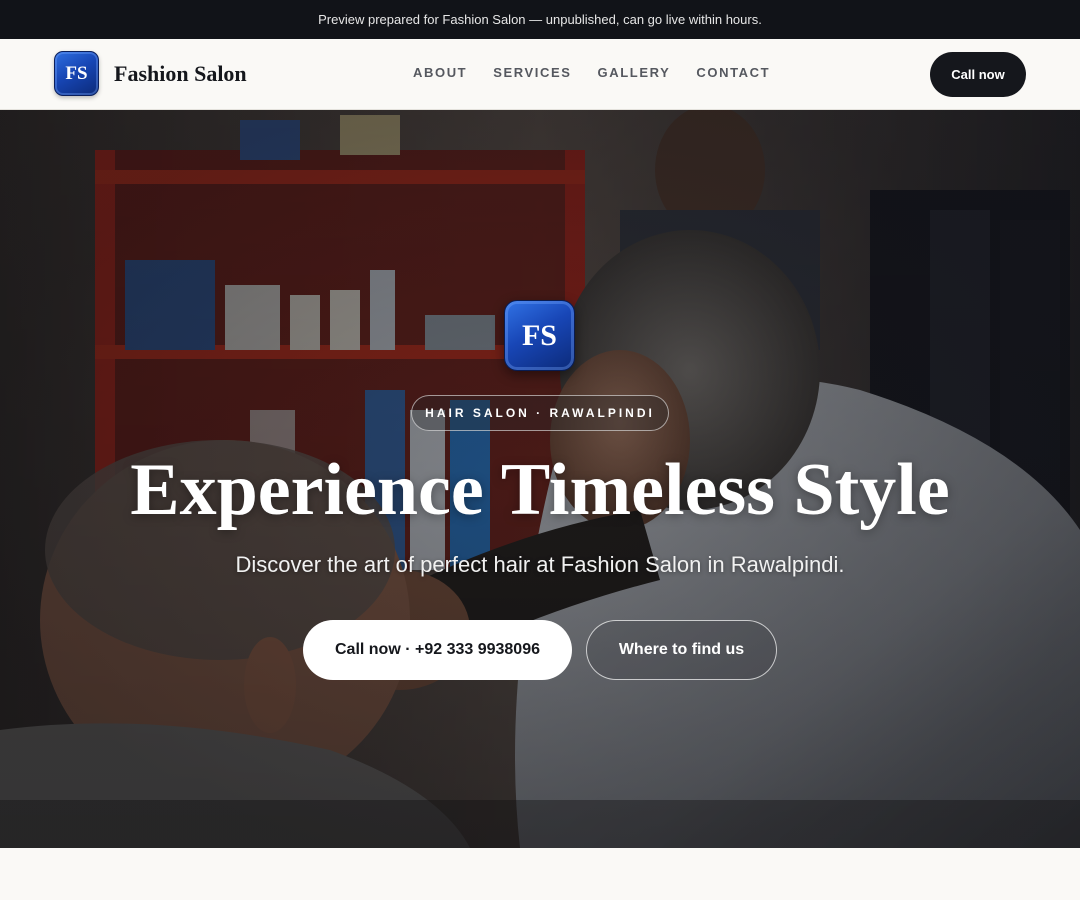  Describe the element at coordinates (591, 72) in the screenshot. I see `nav-links: ABOUT SERVICES GALLERY CONTACT` at that location.